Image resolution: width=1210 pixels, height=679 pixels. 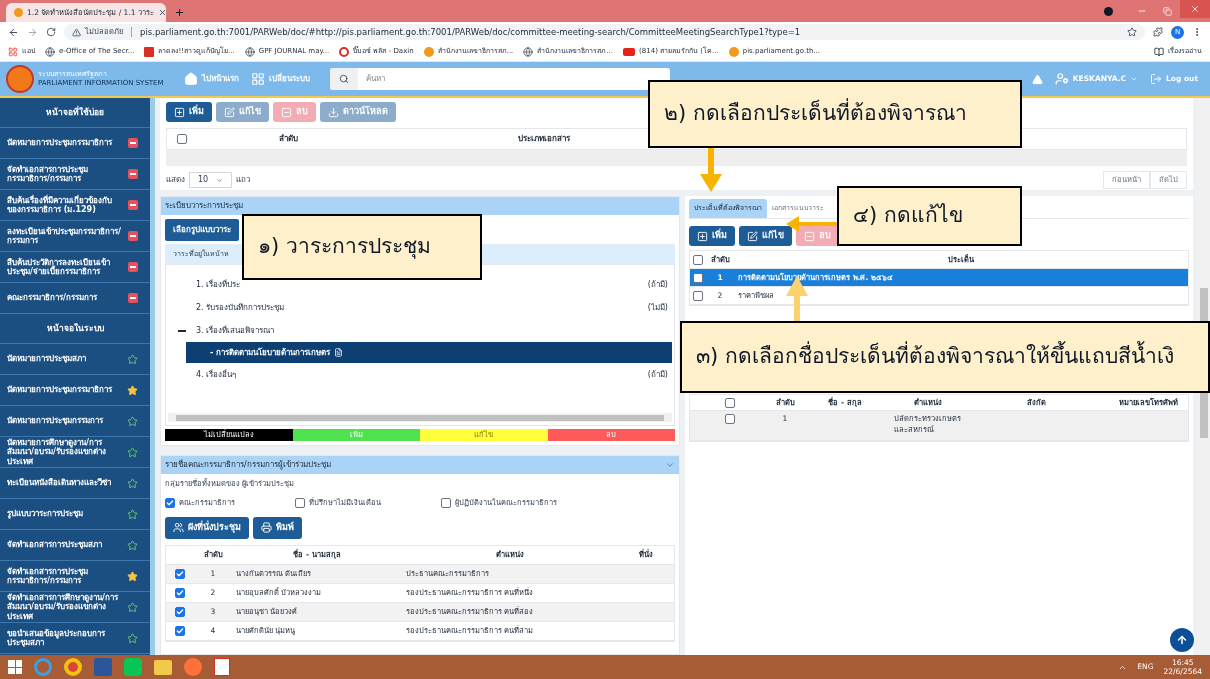 I want to click on reading-list-icon, so click(x=1159, y=51).